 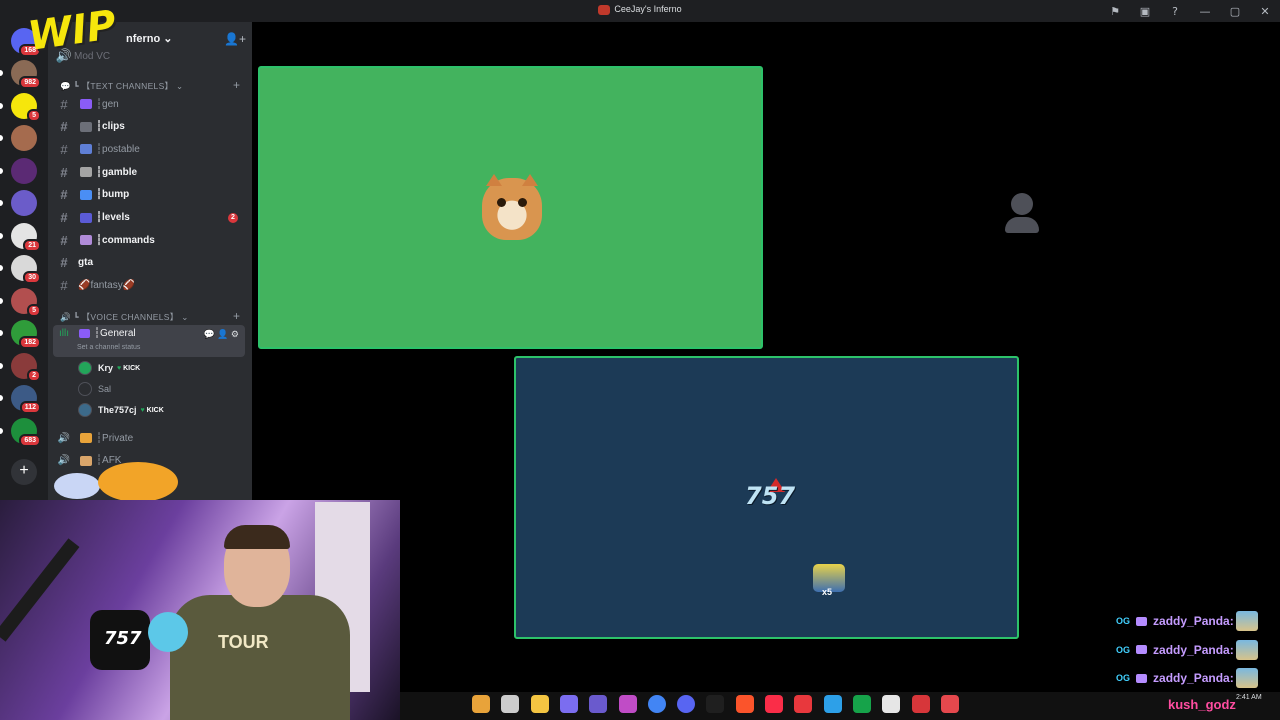 I want to click on voice-user: Kry ♥ KICK, so click(x=109, y=368).